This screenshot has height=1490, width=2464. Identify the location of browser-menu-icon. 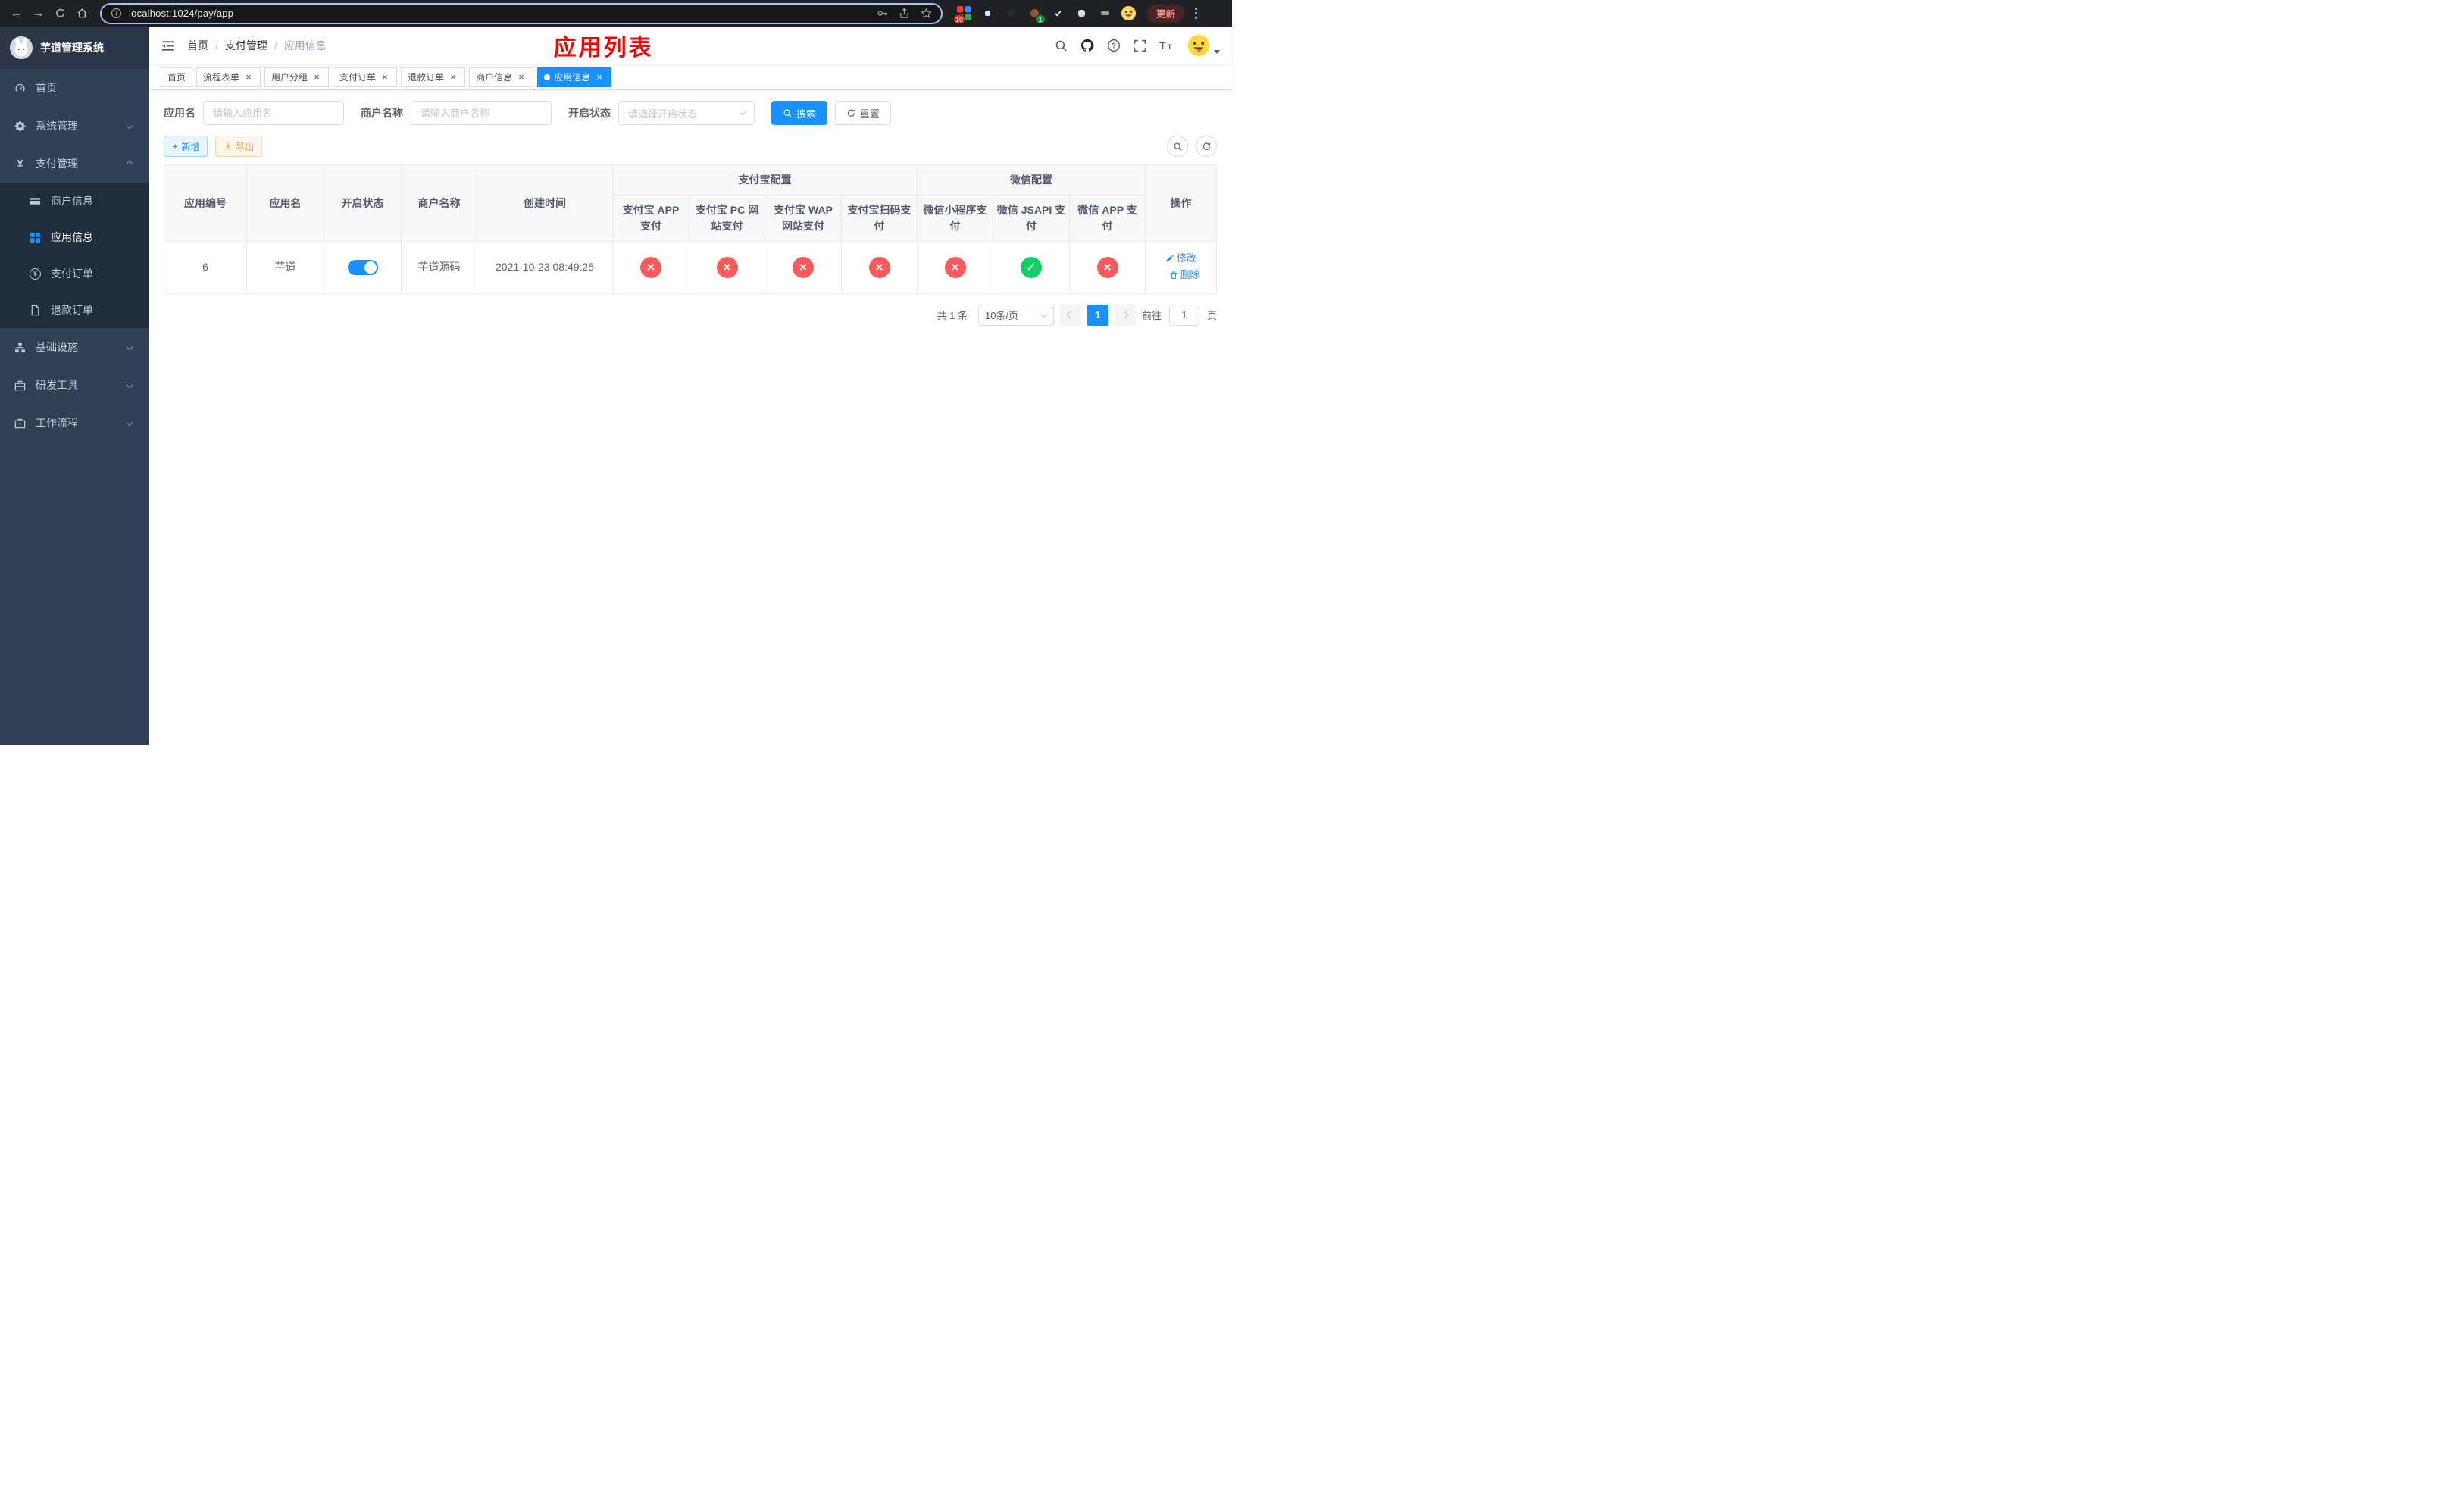
(1195, 14).